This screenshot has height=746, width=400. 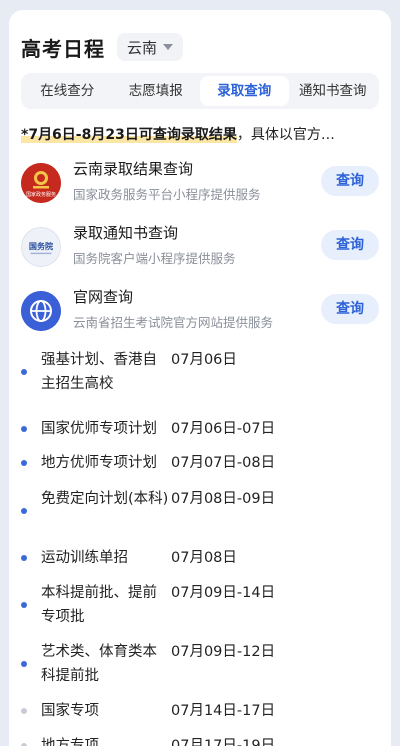 I want to click on tab-notice-letter: 通知书查询, so click(x=333, y=91).